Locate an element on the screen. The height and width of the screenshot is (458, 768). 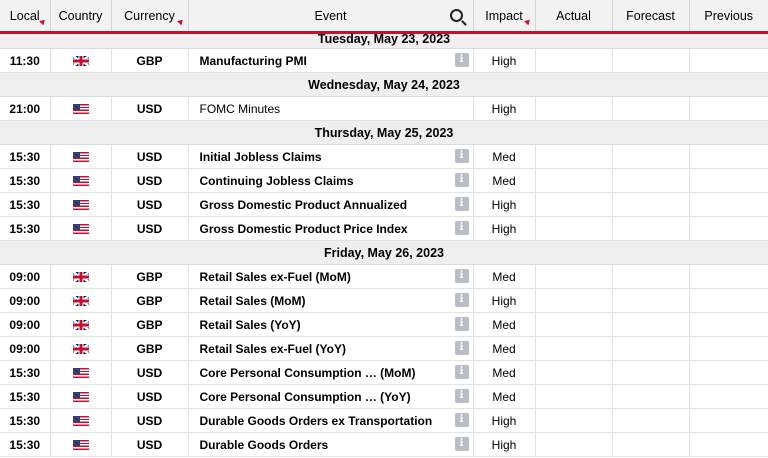
event-name: Core Personal Consumption … (YoY) is located at coordinates (305, 397).